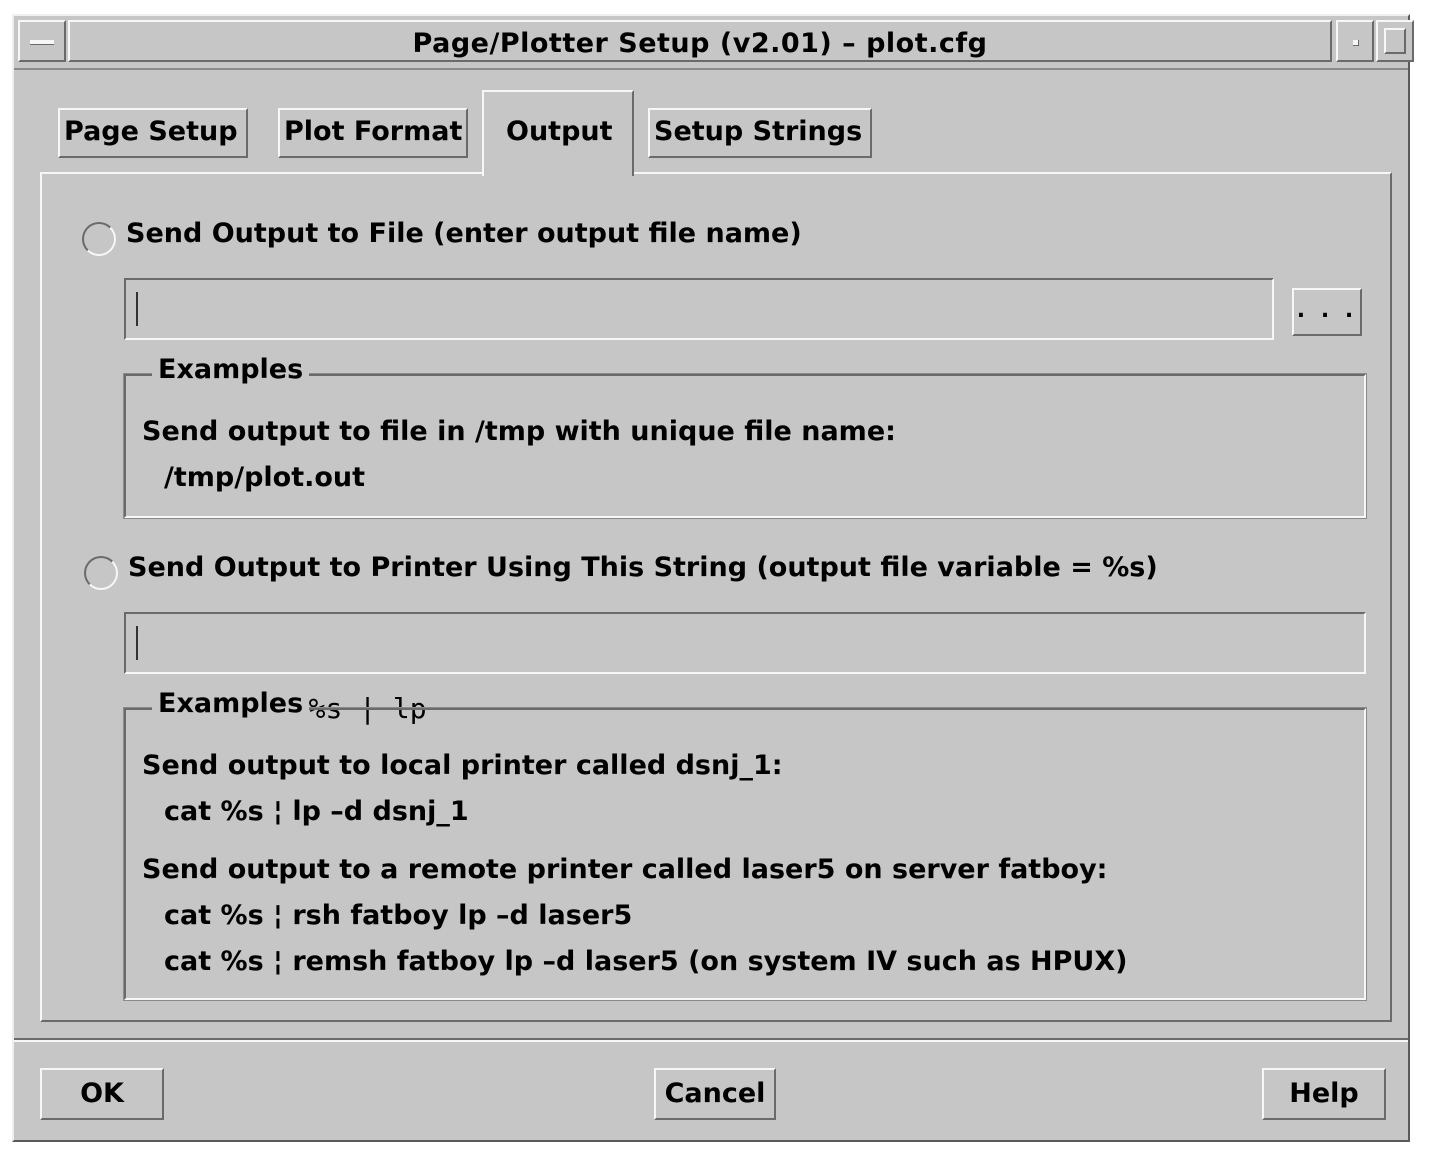 The height and width of the screenshot is (1150, 1429). I want to click on file-examples-title: Examples, so click(231, 369).